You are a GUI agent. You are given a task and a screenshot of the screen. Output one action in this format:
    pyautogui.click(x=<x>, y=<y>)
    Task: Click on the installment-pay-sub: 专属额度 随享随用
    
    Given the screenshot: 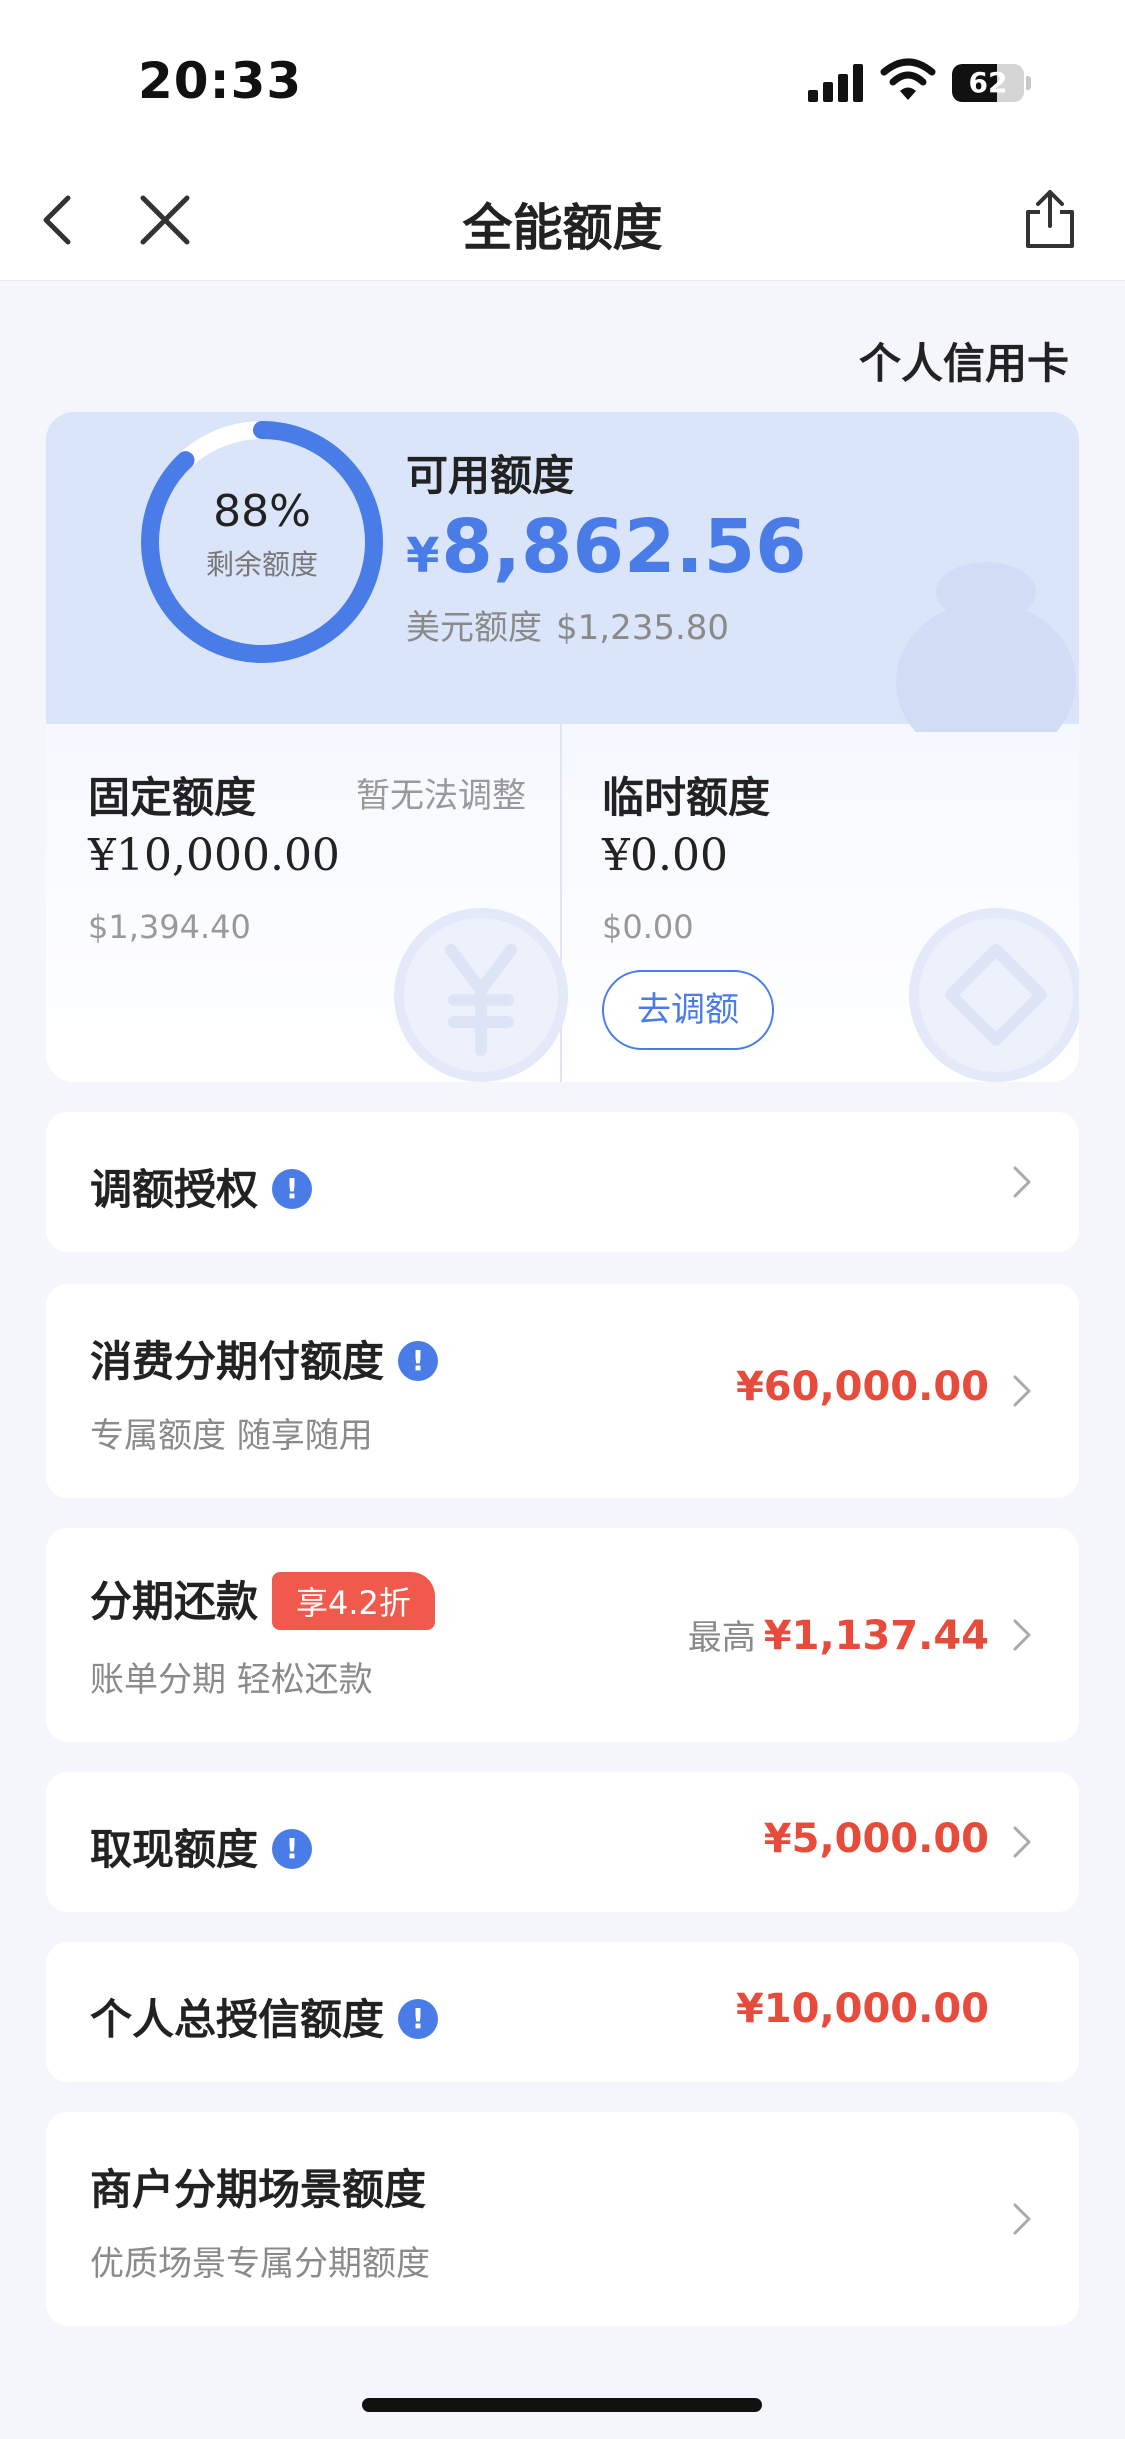 What is the action you would take?
    pyautogui.click(x=231, y=1436)
    